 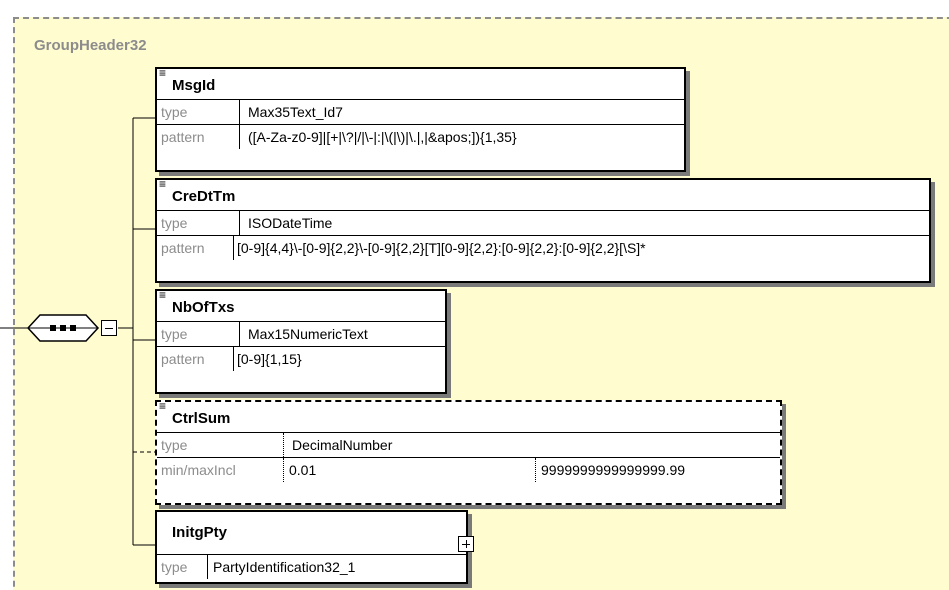 What do you see at coordinates (201, 418) in the screenshot?
I see `element-name: CtrlSum` at bounding box center [201, 418].